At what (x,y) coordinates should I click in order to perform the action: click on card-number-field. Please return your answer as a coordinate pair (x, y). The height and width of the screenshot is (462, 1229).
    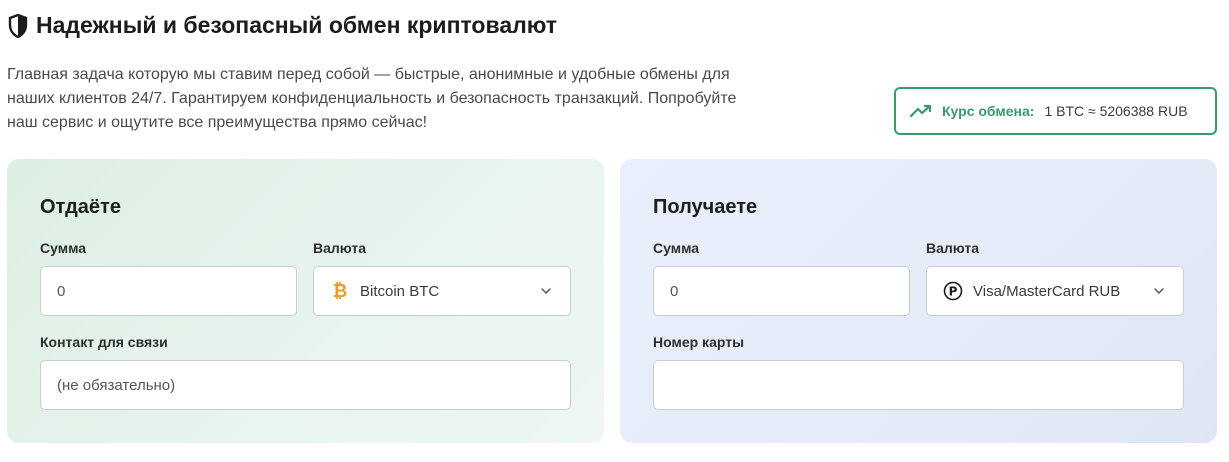
    Looking at the image, I should click on (918, 385).